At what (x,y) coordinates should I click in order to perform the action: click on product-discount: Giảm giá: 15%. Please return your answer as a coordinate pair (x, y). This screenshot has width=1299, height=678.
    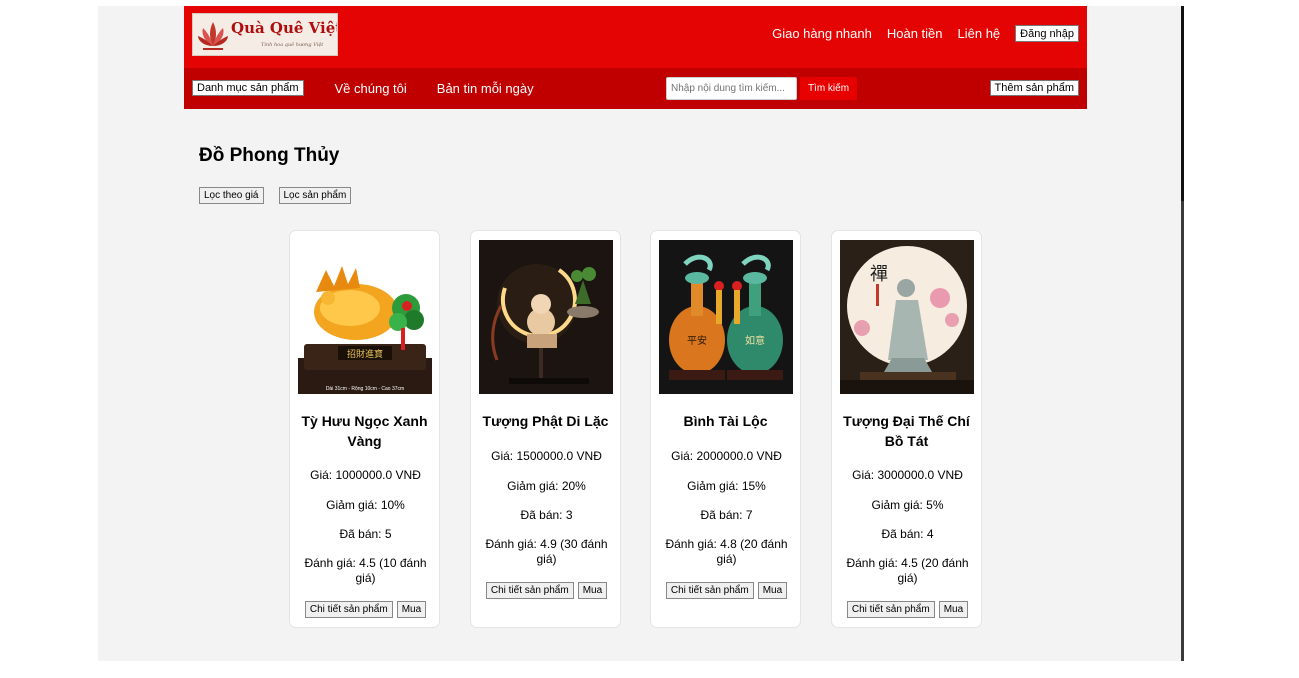
    Looking at the image, I should click on (726, 486).